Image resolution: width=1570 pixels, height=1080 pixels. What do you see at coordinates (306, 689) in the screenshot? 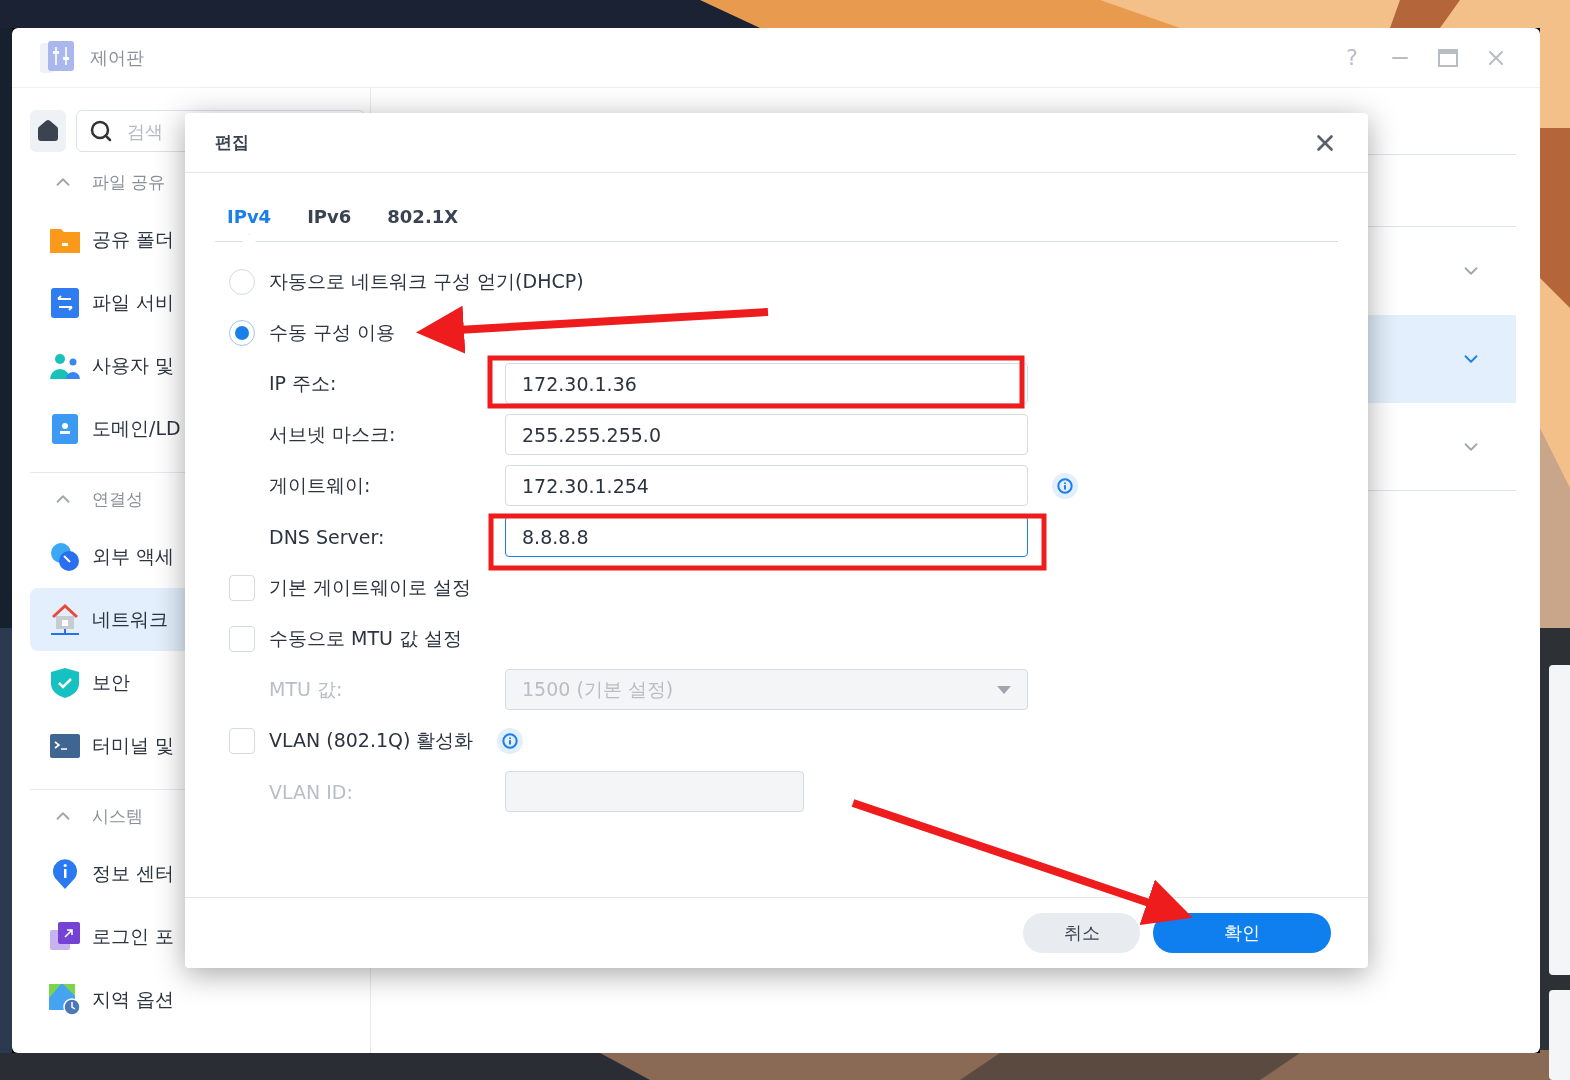
I see `field-label: MTU 값:` at bounding box center [306, 689].